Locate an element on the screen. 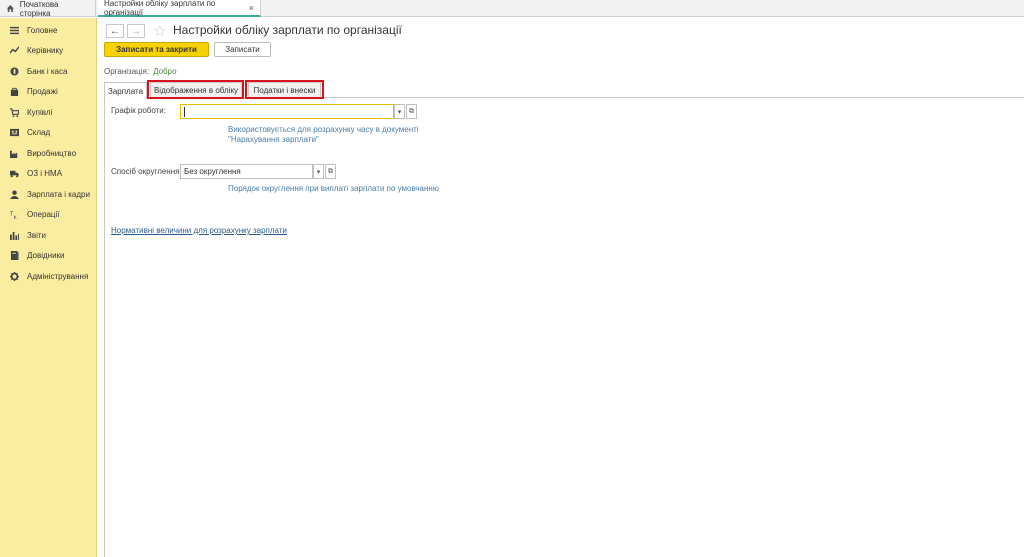  sidebar-item-sales: Продажі is located at coordinates (48, 91).